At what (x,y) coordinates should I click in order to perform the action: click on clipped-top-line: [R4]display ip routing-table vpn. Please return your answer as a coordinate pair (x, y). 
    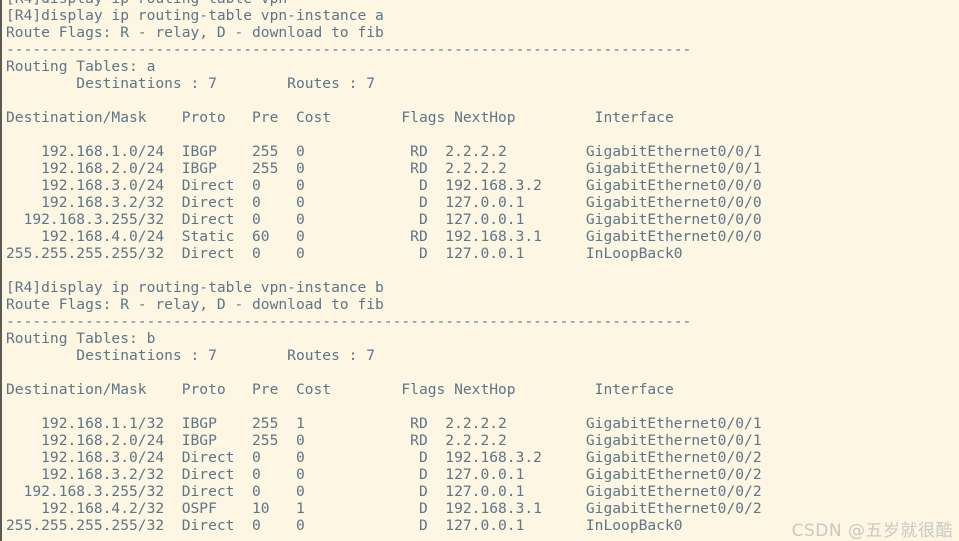
    Looking at the image, I should click on (384, 3).